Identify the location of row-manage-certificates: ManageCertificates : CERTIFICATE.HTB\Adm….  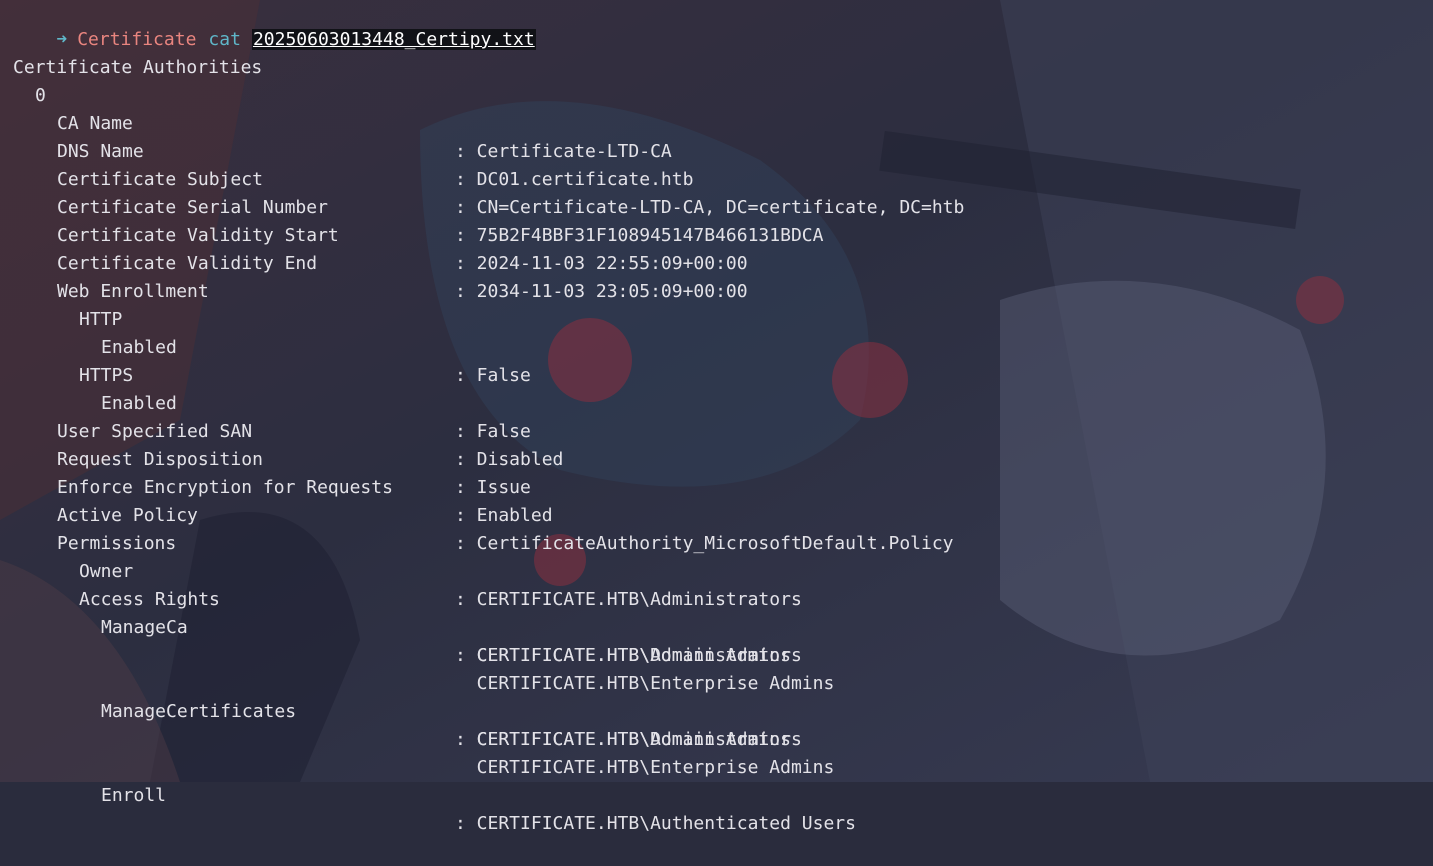
(451, 725).